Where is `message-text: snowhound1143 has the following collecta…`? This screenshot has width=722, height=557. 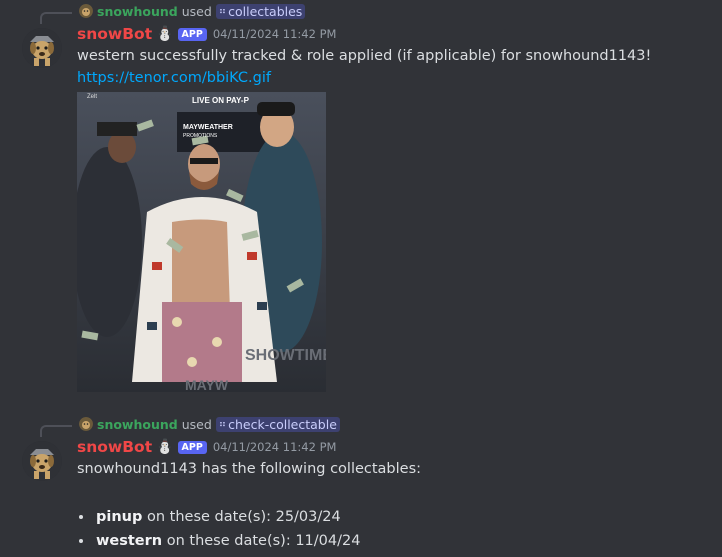 message-text: snowhound1143 has the following collecta… is located at coordinates (249, 469).